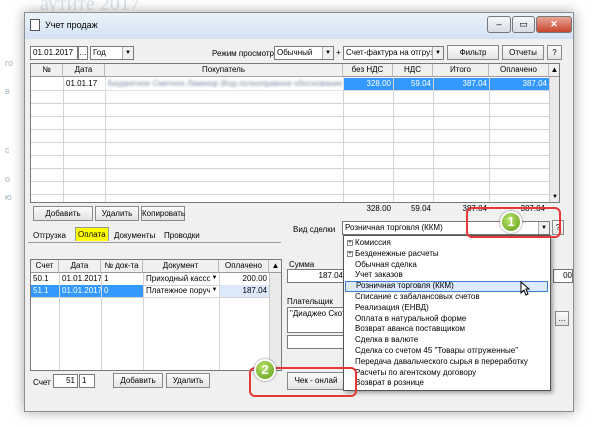 The width and height of the screenshot is (600, 427). Describe the element at coordinates (117, 213) in the screenshot. I see `delete-row-button: Удалить` at that location.